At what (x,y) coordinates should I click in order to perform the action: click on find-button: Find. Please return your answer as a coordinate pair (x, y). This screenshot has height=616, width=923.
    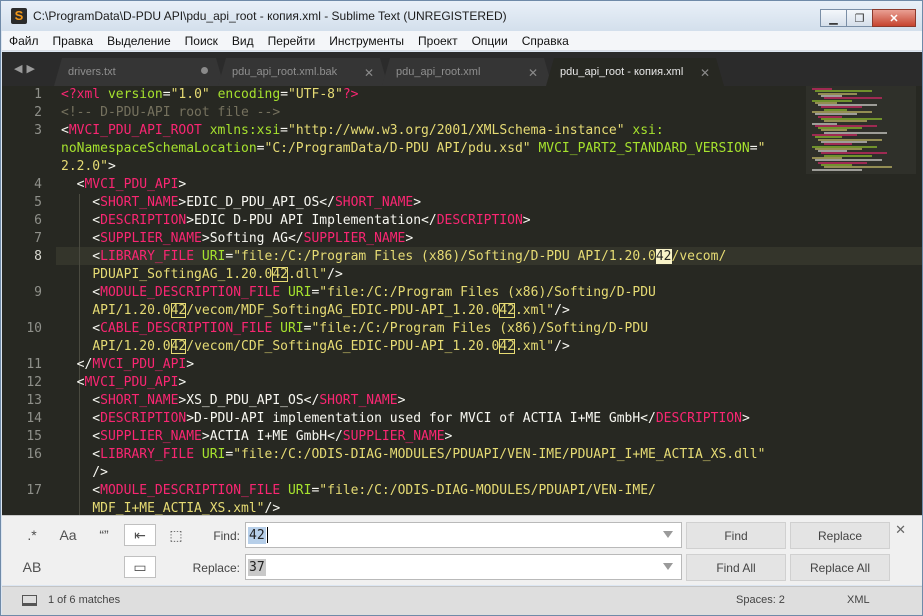
    Looking at the image, I should click on (736, 535).